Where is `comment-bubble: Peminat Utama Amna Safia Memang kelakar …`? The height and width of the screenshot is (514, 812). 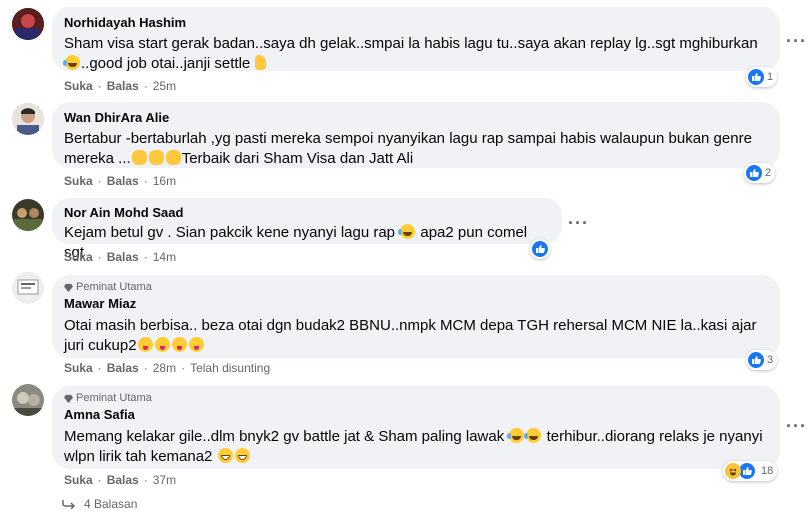
comment-bubble: Peminat Utama Amna Safia Memang kelakar … is located at coordinates (416, 427).